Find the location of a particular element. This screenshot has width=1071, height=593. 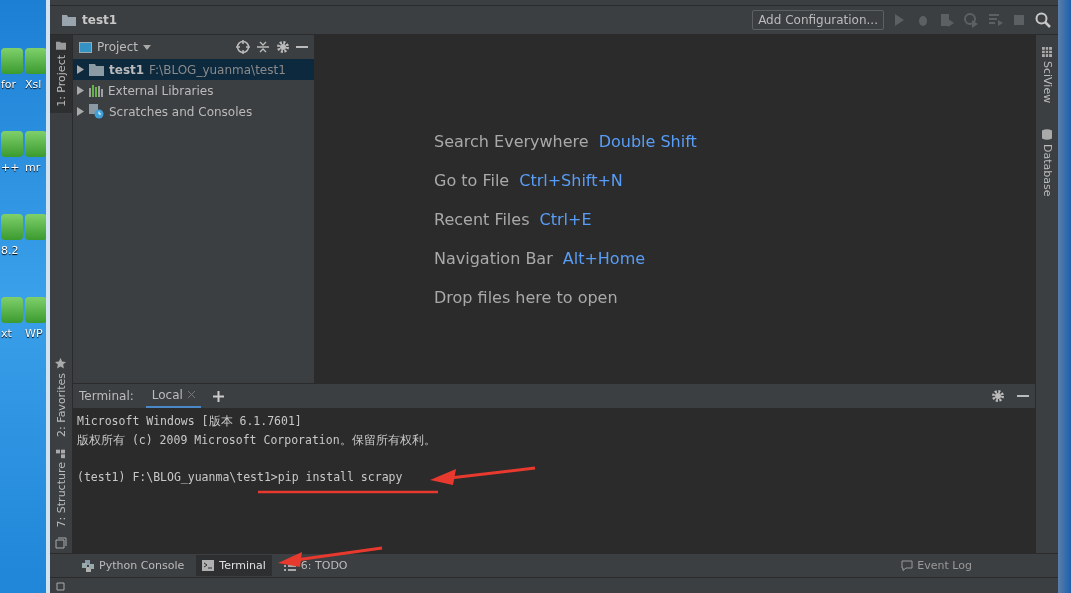

tool-window-tab: Python Console is located at coordinates (133, 565).